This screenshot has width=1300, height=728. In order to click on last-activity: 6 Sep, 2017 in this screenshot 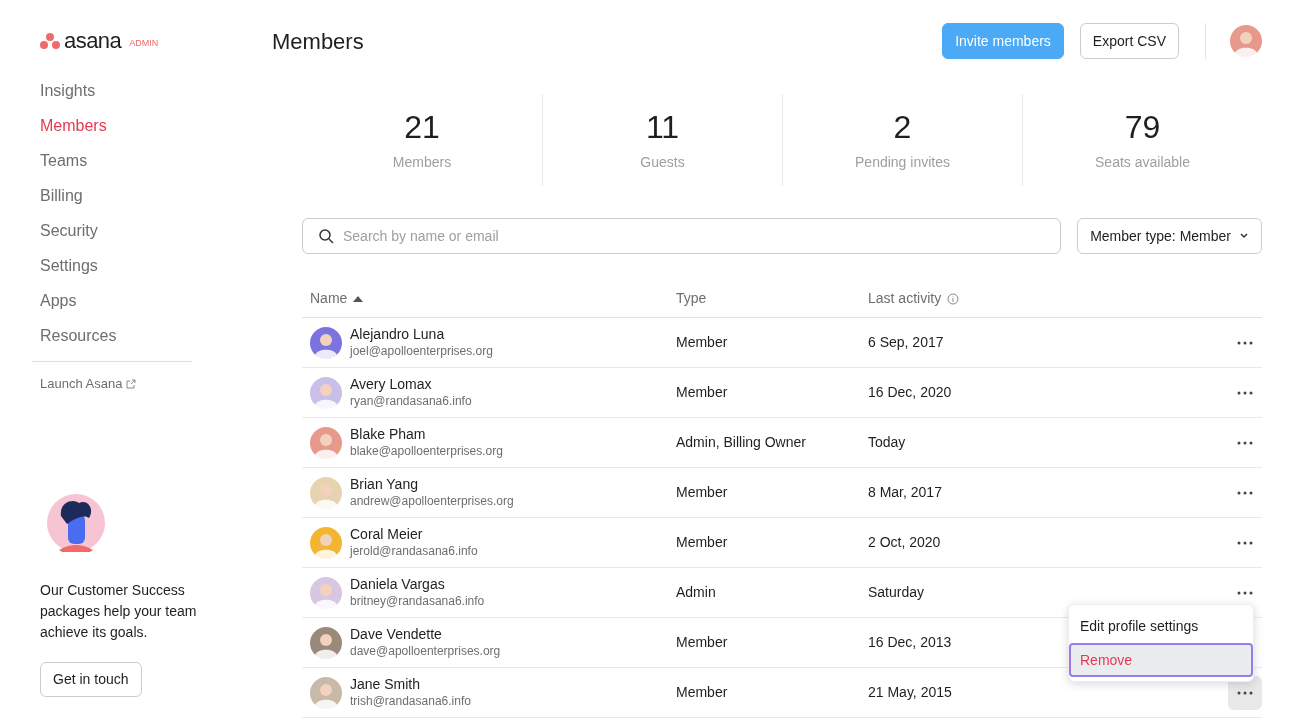, I will do `click(906, 342)`.